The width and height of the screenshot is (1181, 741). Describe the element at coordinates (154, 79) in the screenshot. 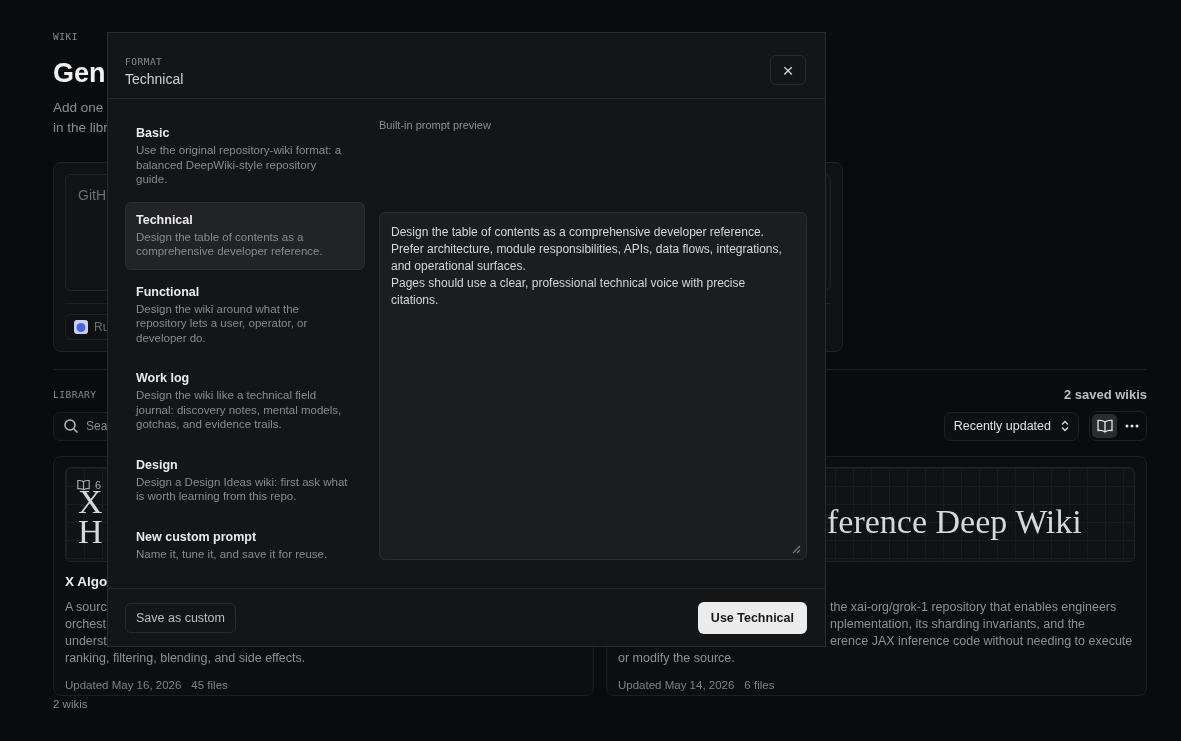

I see `dialog-title: Technical` at that location.